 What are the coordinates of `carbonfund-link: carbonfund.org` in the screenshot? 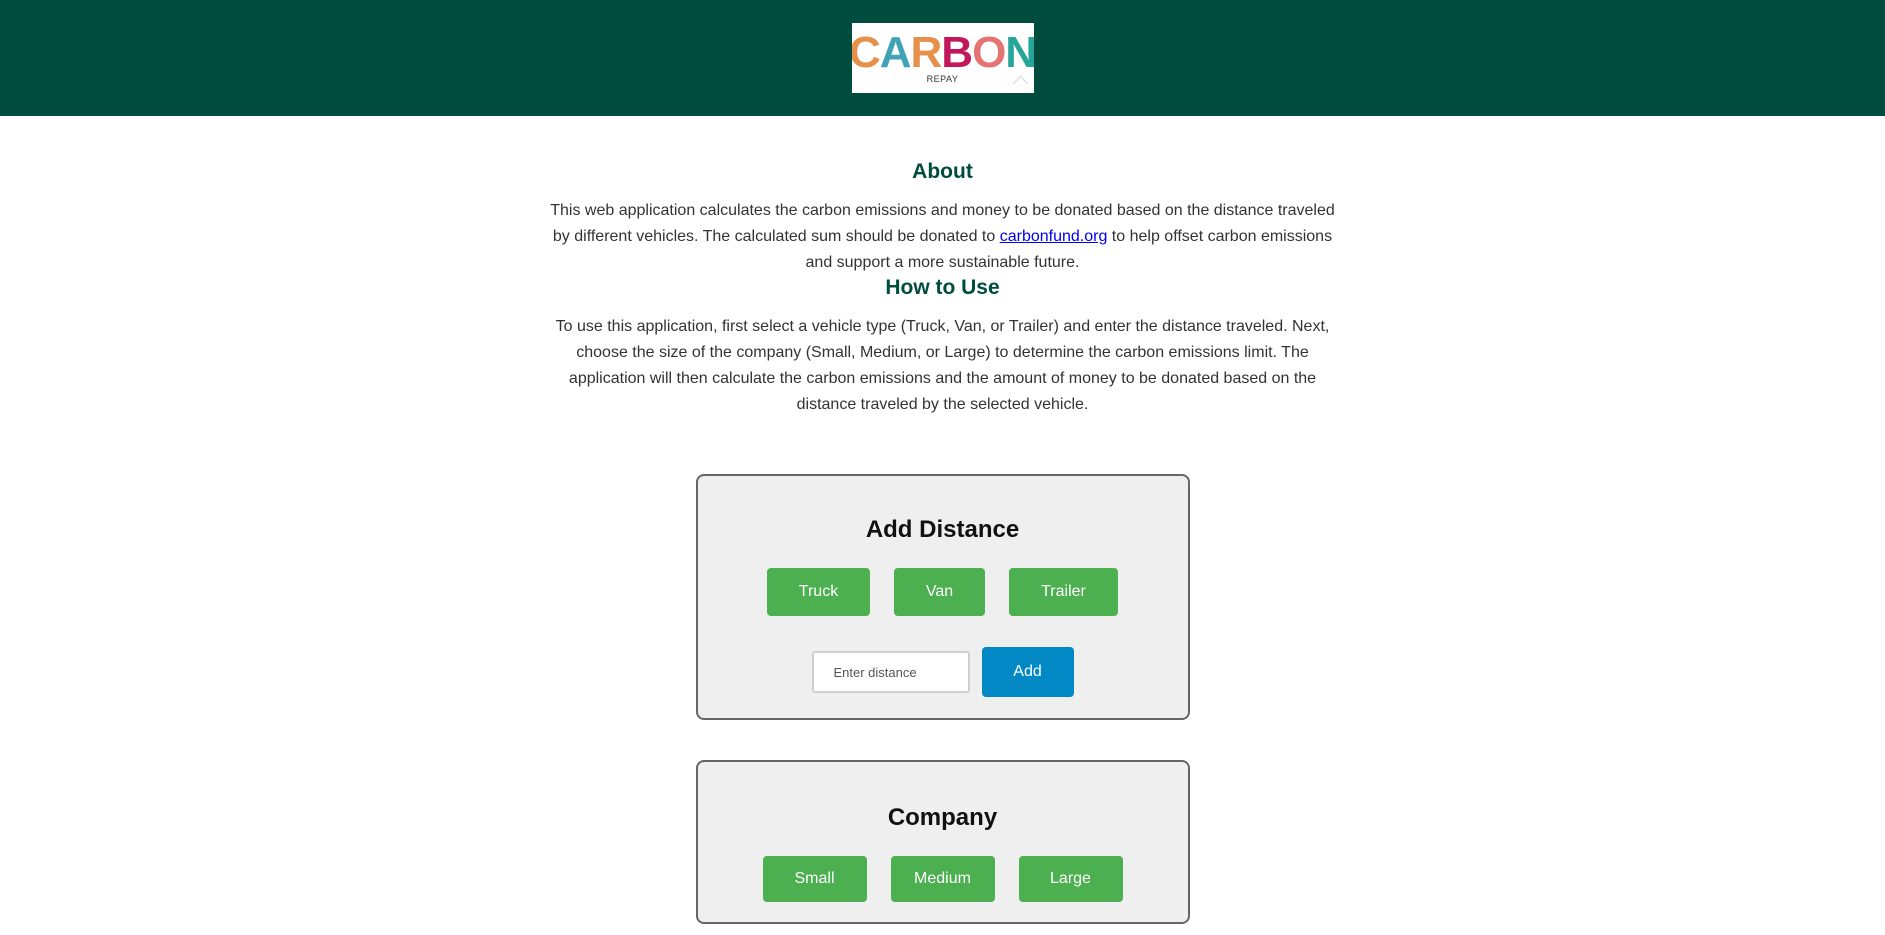 It's located at (1054, 236).